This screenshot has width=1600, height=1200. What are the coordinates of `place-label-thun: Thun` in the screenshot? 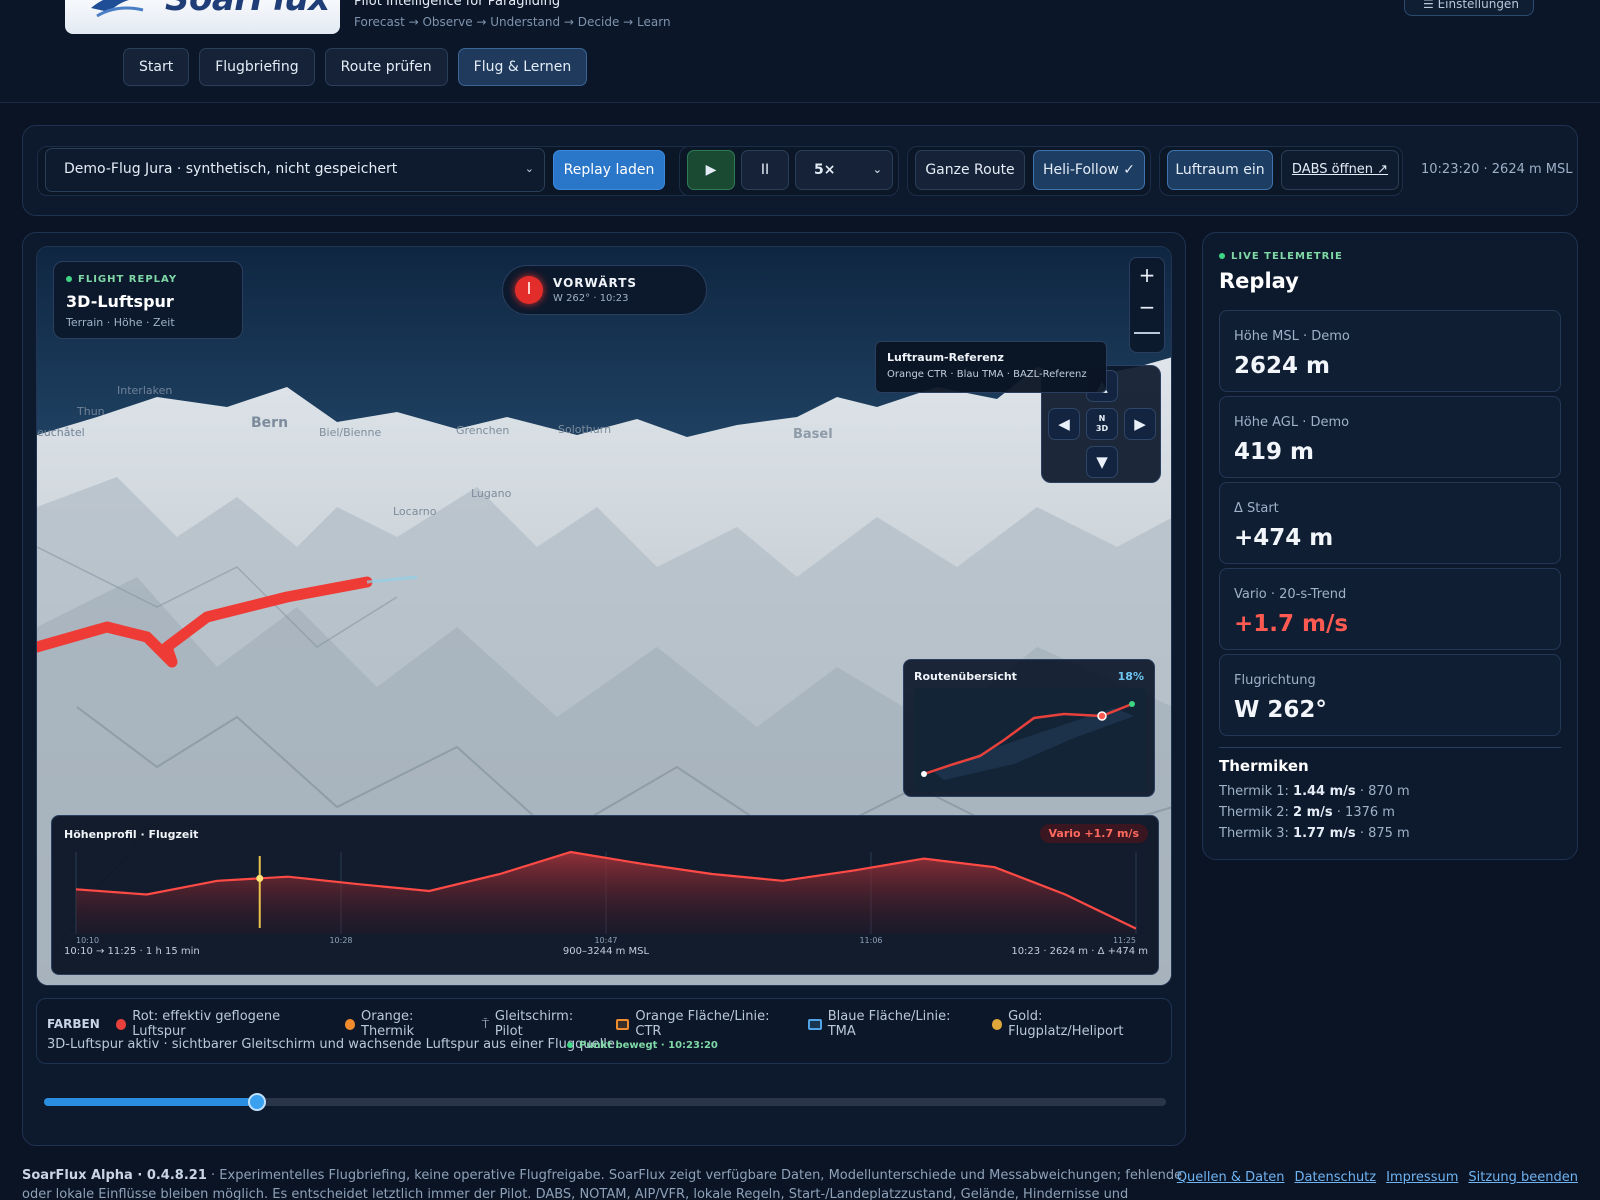 It's located at (91, 411).